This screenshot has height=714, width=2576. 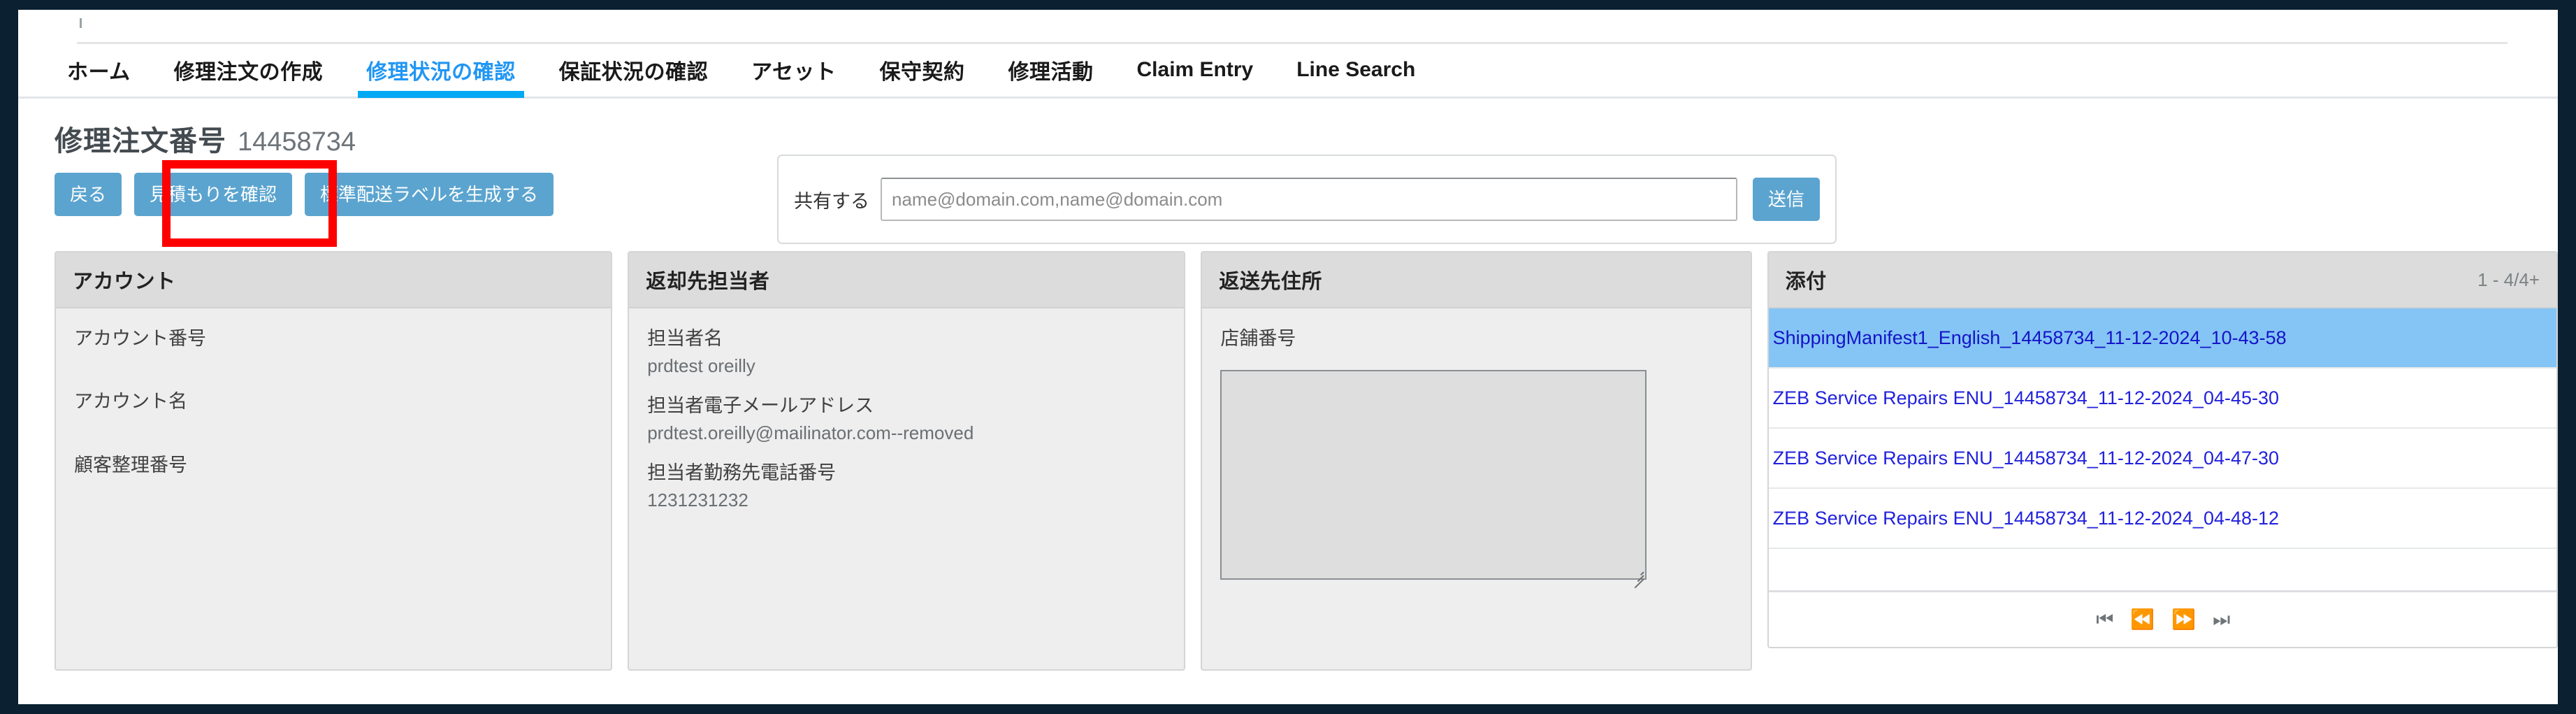 What do you see at coordinates (441, 70) in the screenshot?
I see `nav-item-2: 修理状況の確認` at bounding box center [441, 70].